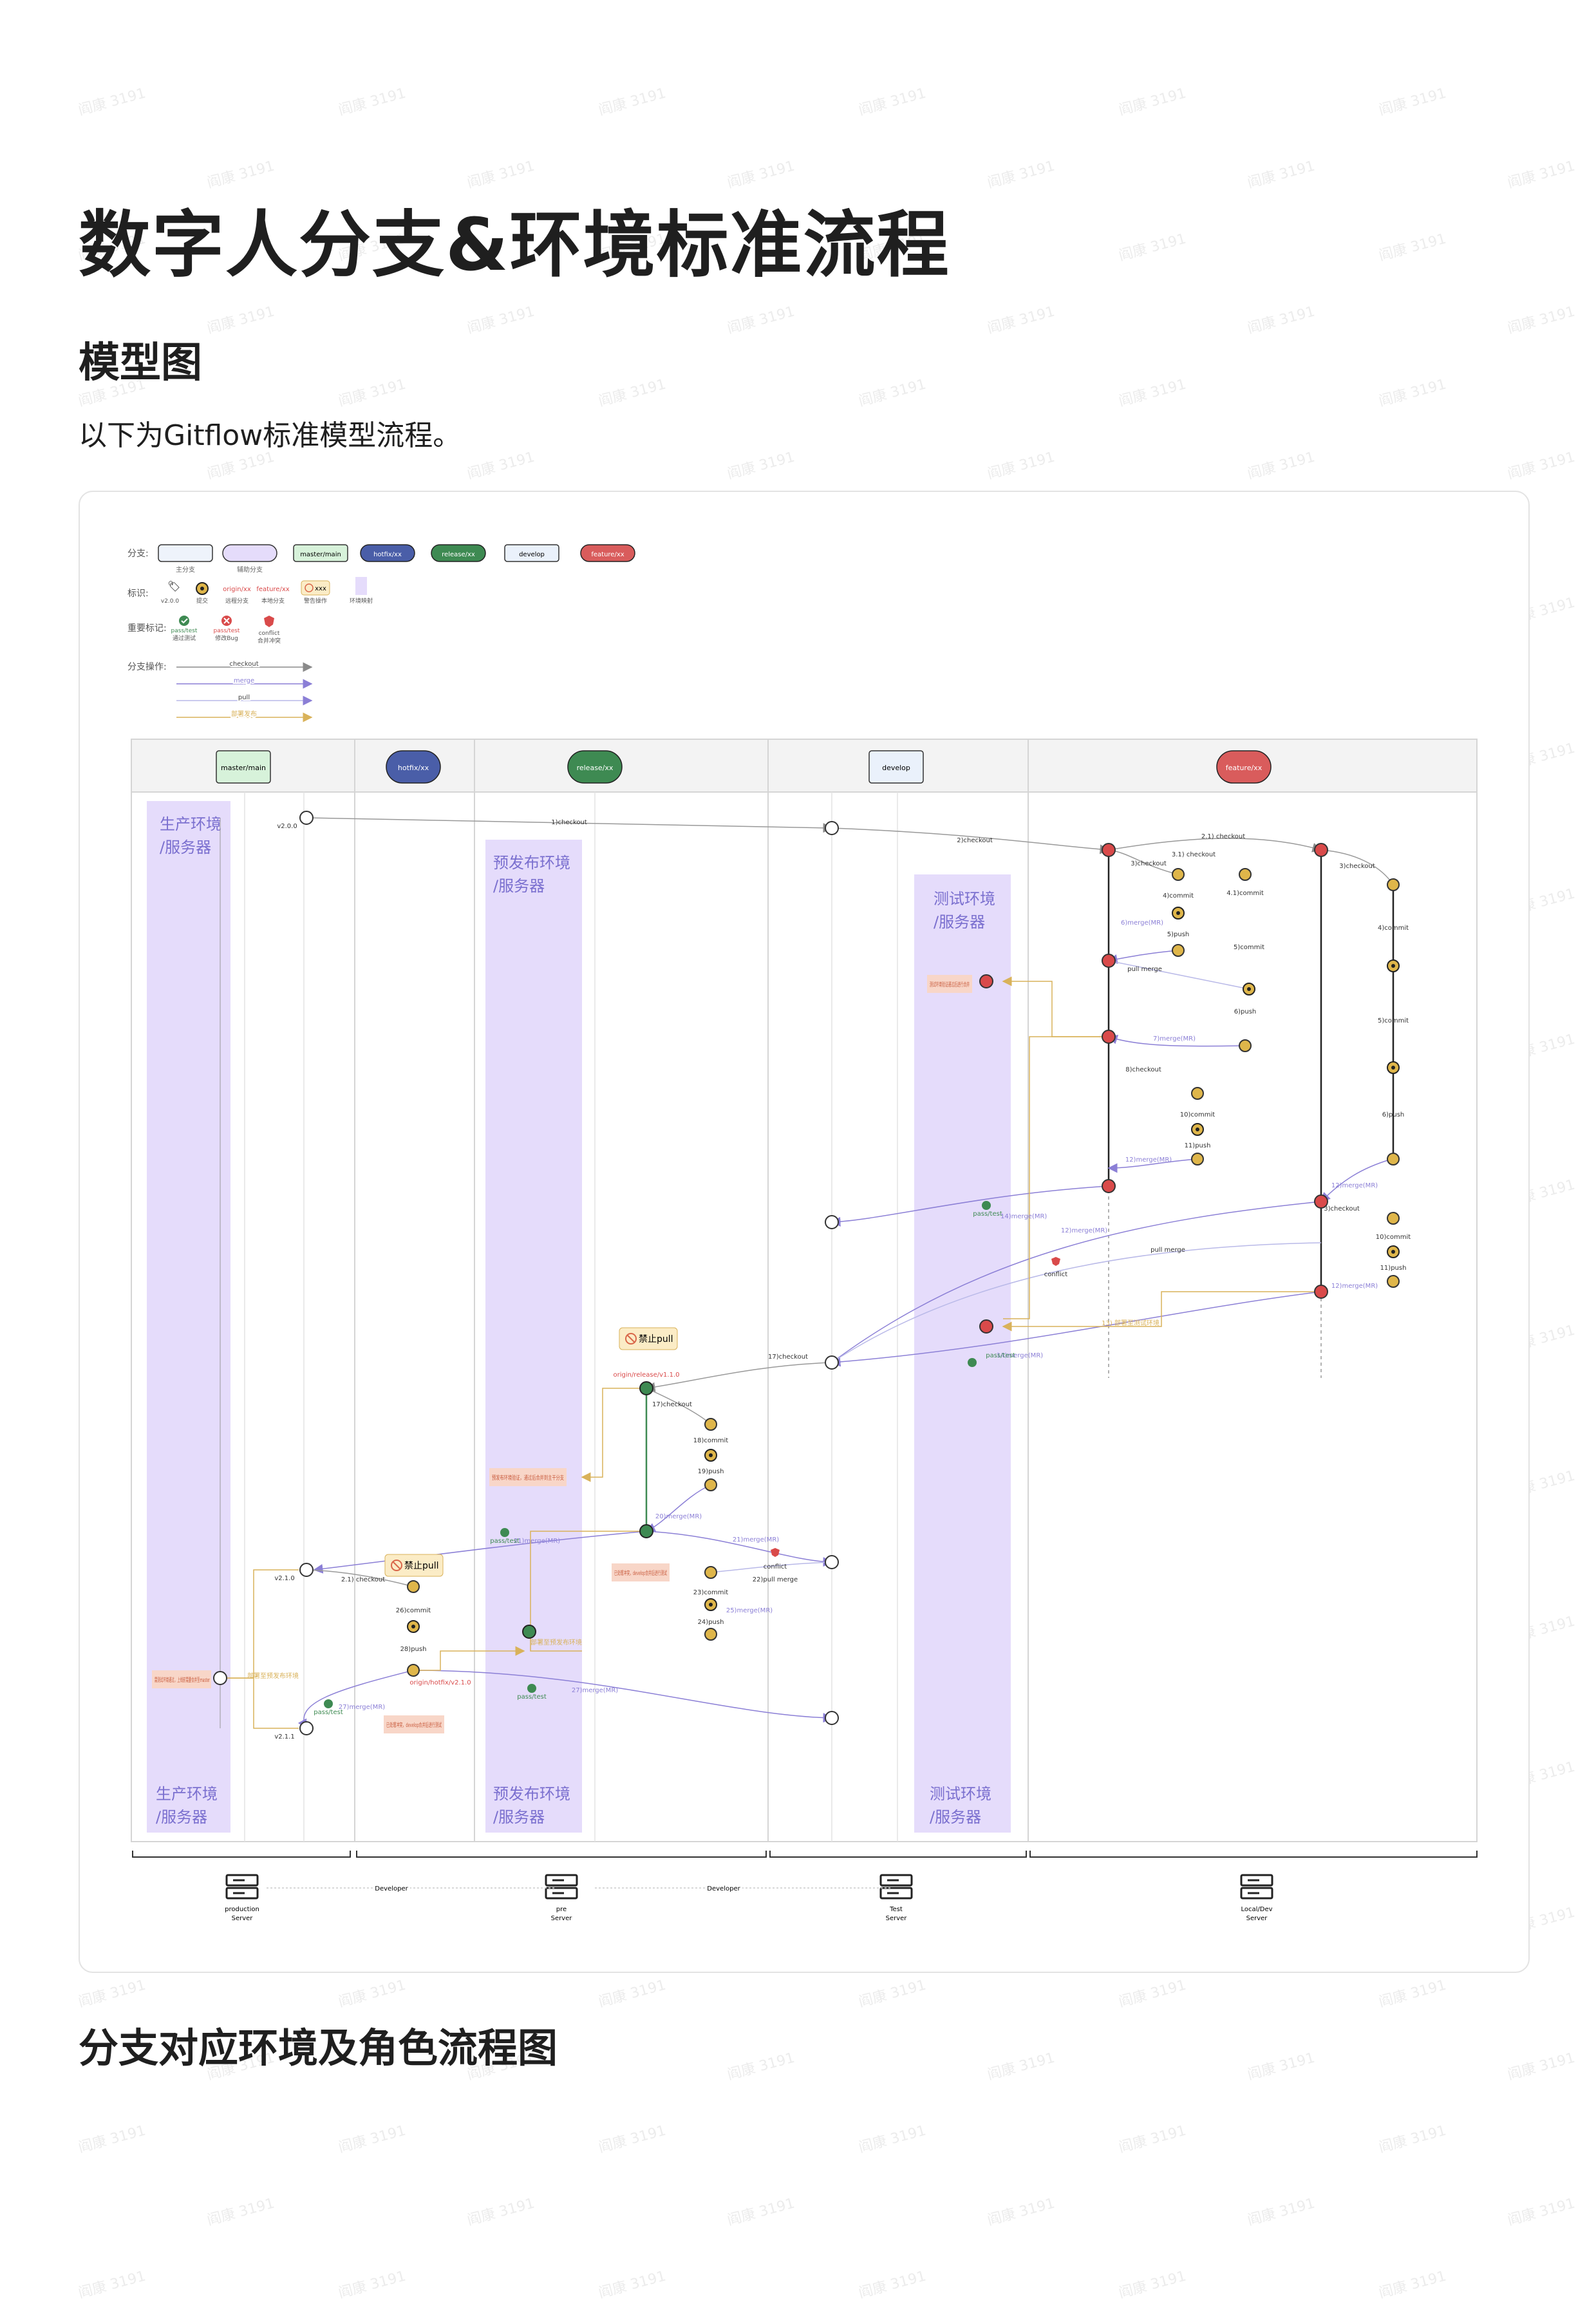  What do you see at coordinates (269, 641) in the screenshot?
I see `legend-important-conflict-desc: 合并冲突` at bounding box center [269, 641].